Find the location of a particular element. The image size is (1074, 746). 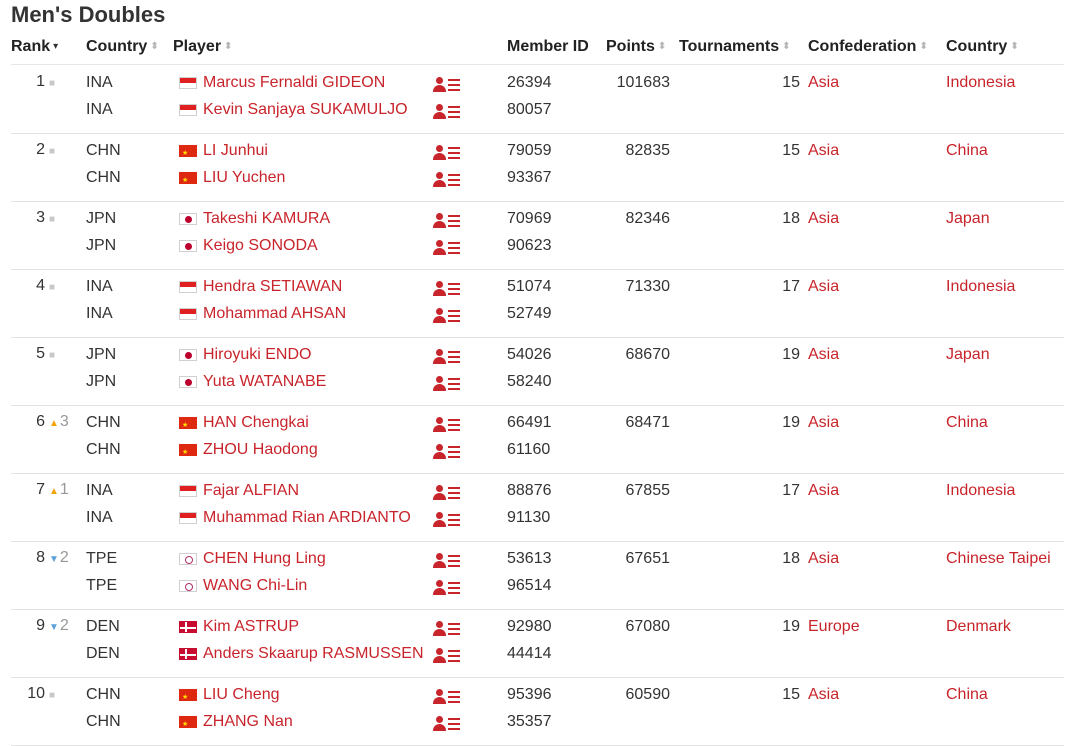

player2-link: ZHANG Nan is located at coordinates (236, 722).